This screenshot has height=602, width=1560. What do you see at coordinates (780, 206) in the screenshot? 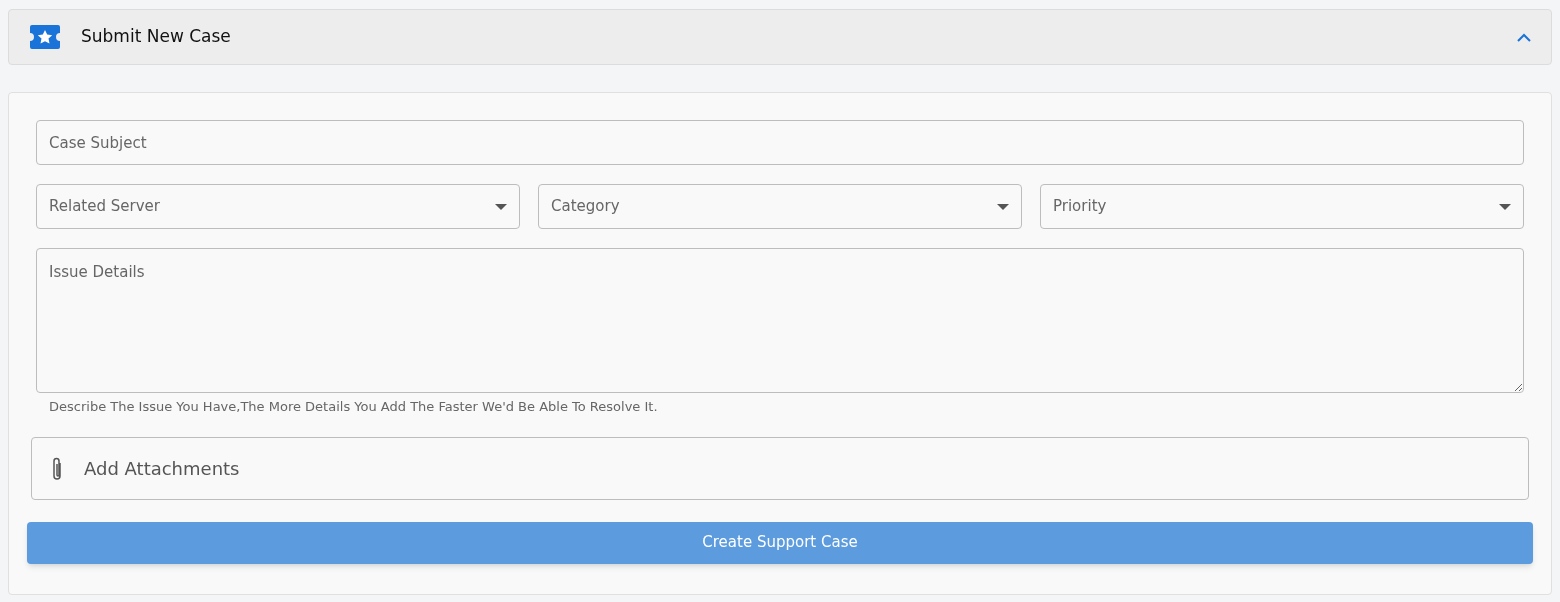
I see `select-field: Category` at bounding box center [780, 206].